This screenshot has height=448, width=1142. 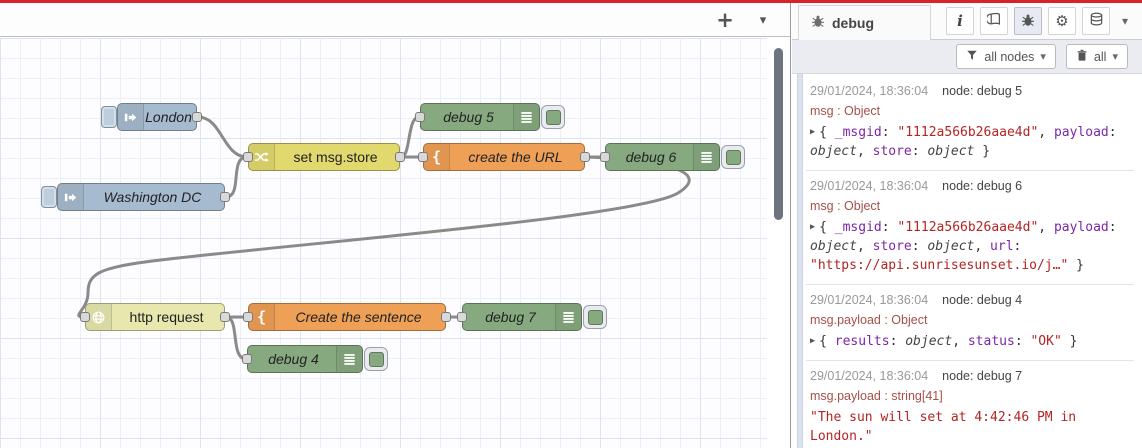 What do you see at coordinates (972, 56) in the screenshot?
I see `funnel-icon` at bounding box center [972, 56].